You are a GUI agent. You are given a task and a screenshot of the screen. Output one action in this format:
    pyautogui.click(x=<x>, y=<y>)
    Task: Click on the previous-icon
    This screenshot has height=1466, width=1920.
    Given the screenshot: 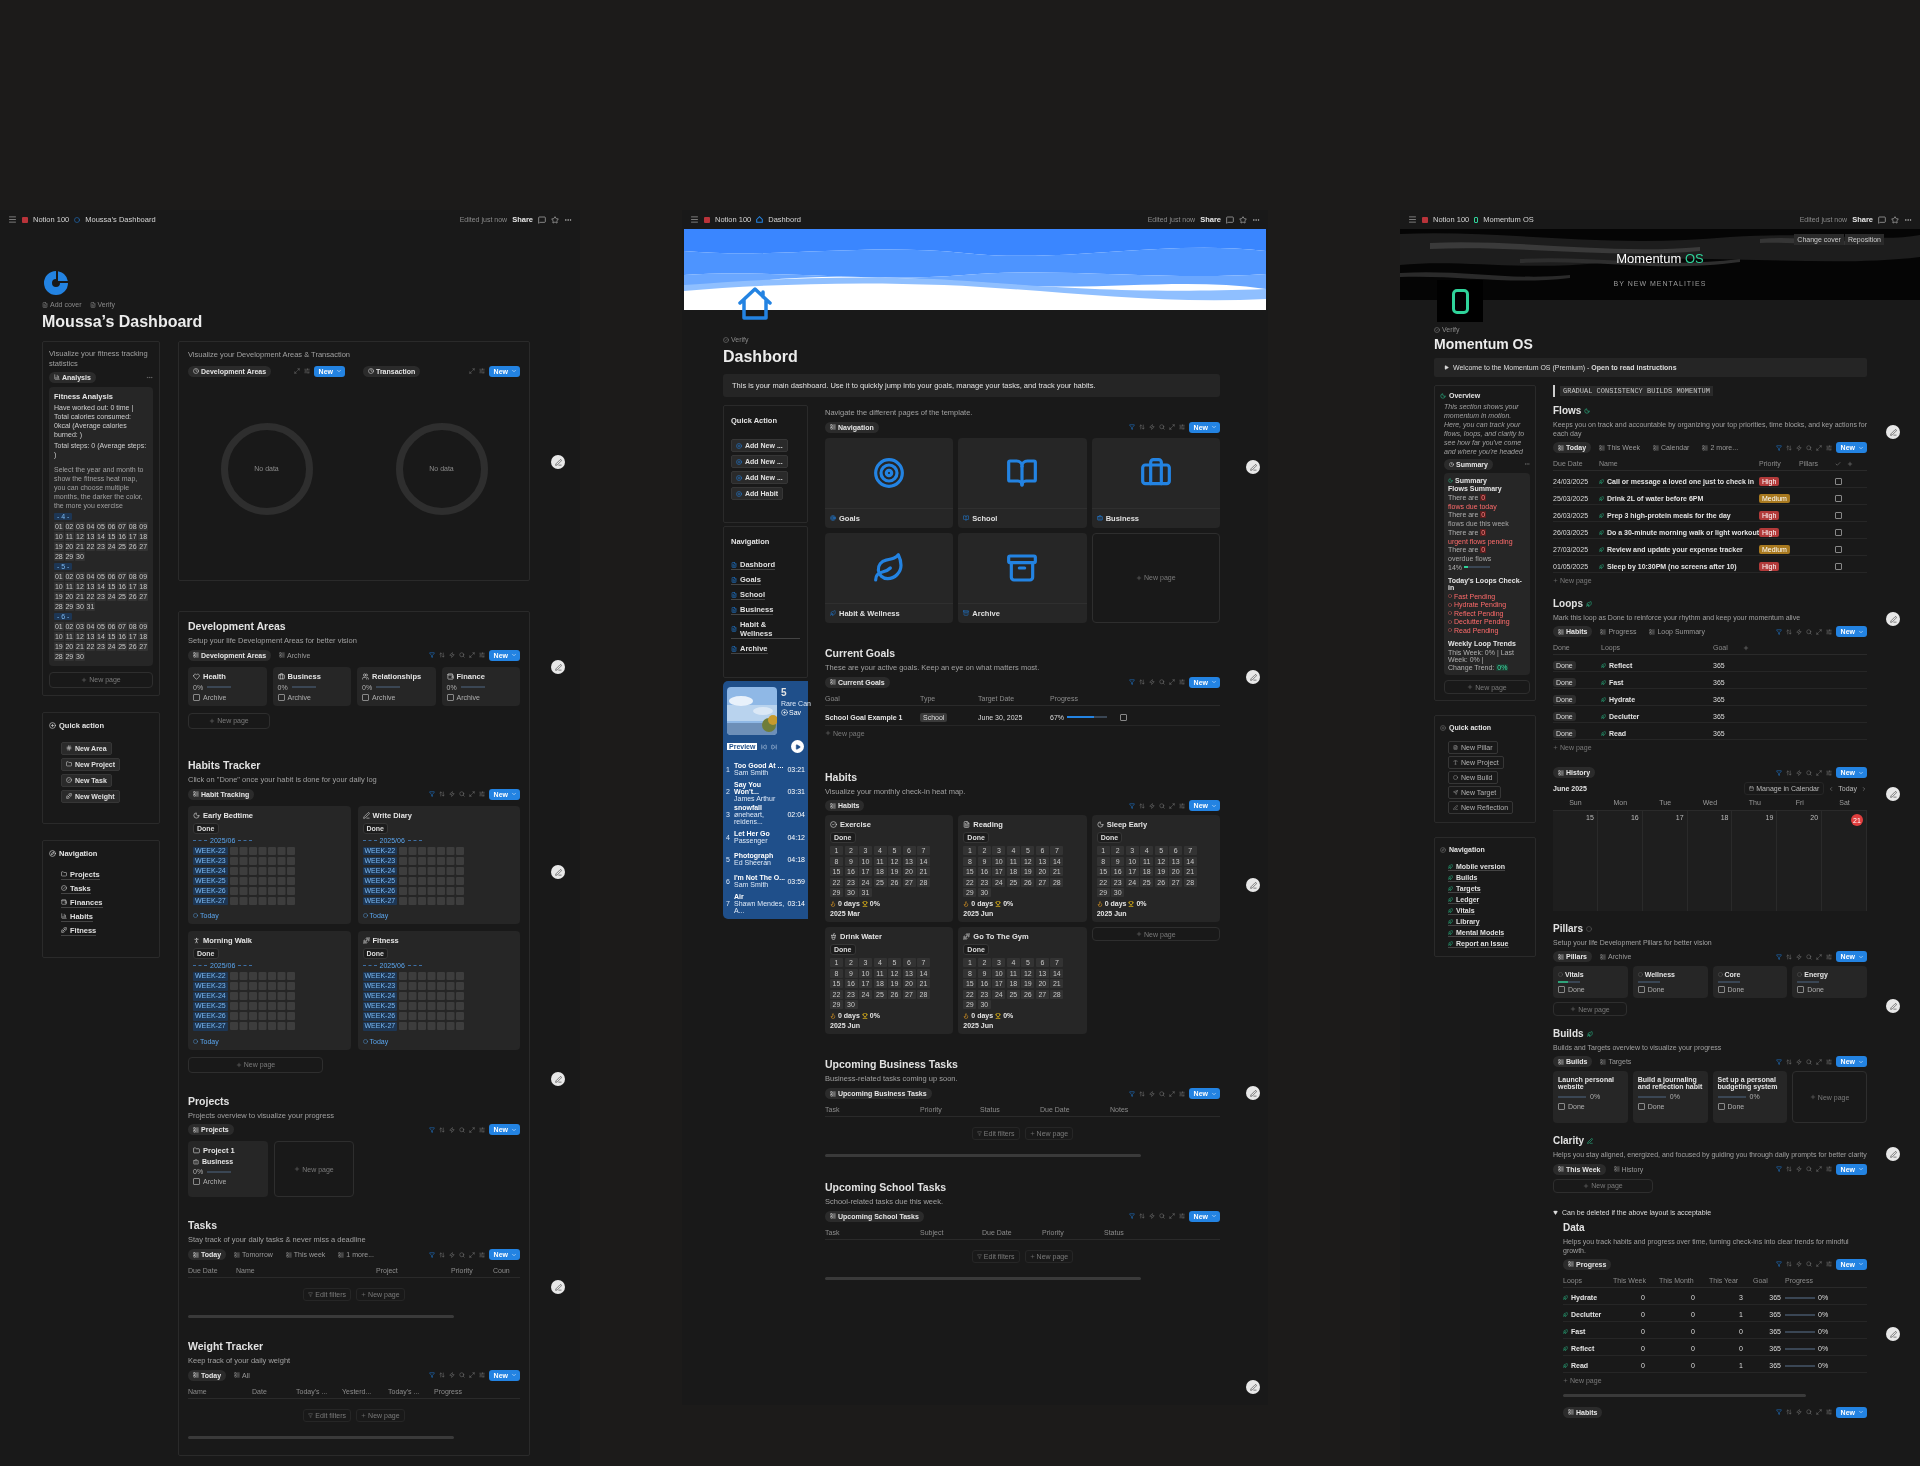 What is the action you would take?
    pyautogui.click(x=764, y=746)
    